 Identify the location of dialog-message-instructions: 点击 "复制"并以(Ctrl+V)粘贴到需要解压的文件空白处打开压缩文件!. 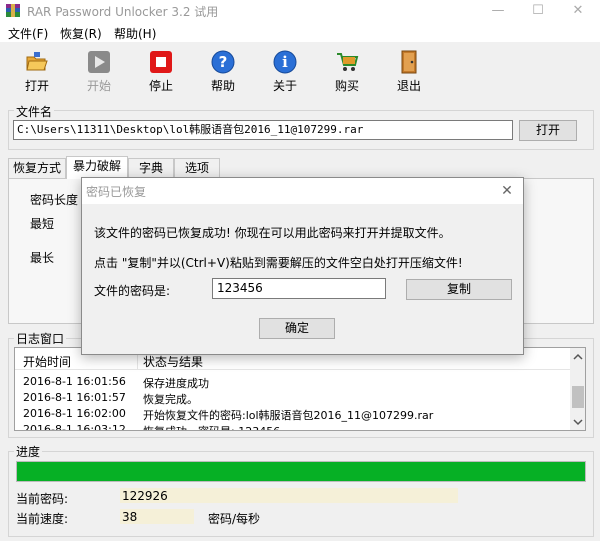
(278, 263).